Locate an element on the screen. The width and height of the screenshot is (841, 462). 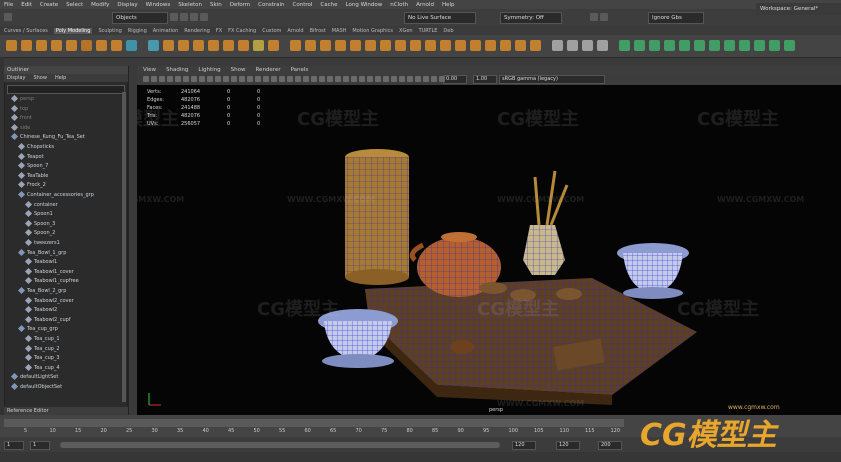
gamma-field: 1.00 is located at coordinates (485, 79).